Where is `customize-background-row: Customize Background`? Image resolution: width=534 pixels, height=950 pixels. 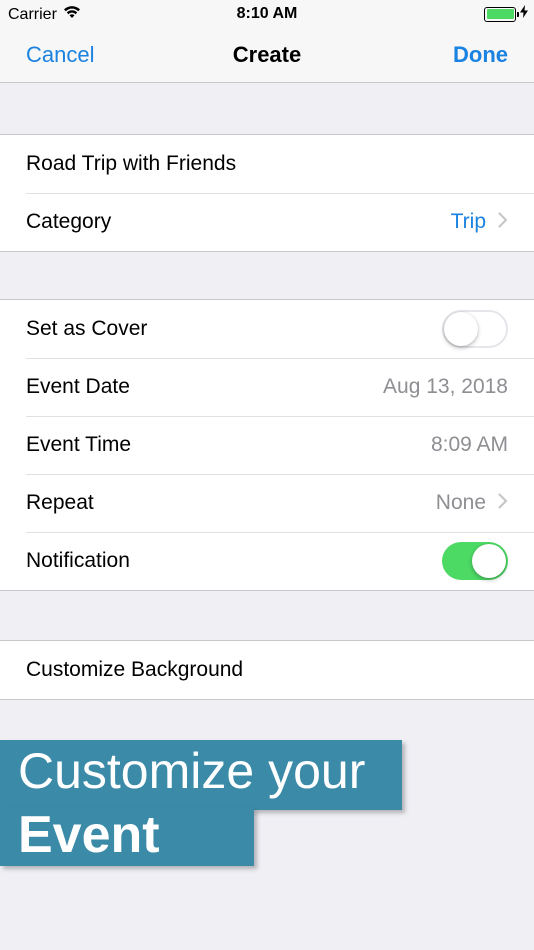 customize-background-row: Customize Background is located at coordinates (267, 670).